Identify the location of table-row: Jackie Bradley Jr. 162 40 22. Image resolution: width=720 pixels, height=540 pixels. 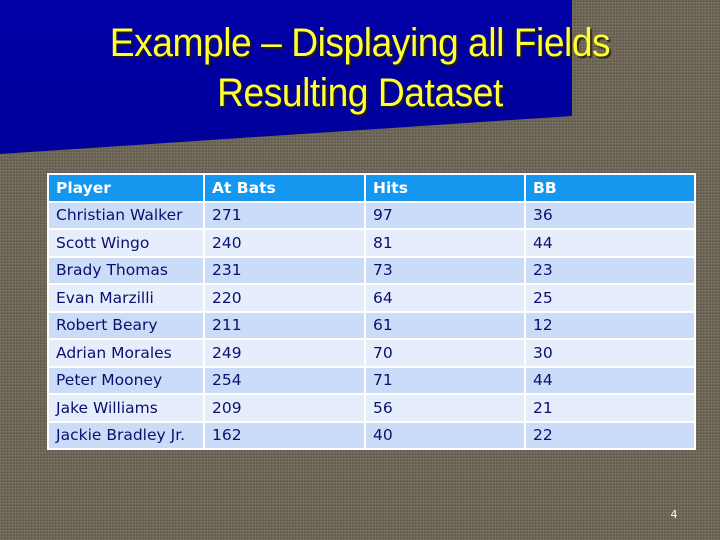
(371, 435).